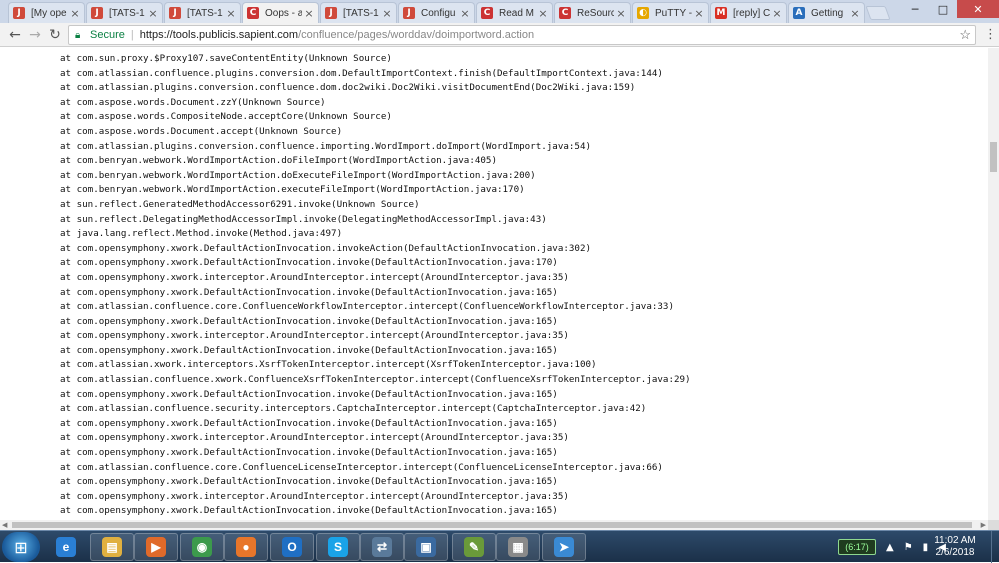 This screenshot has height=563, width=999. Describe the element at coordinates (112, 547) in the screenshot. I see `taskbar-button: ▤` at that location.